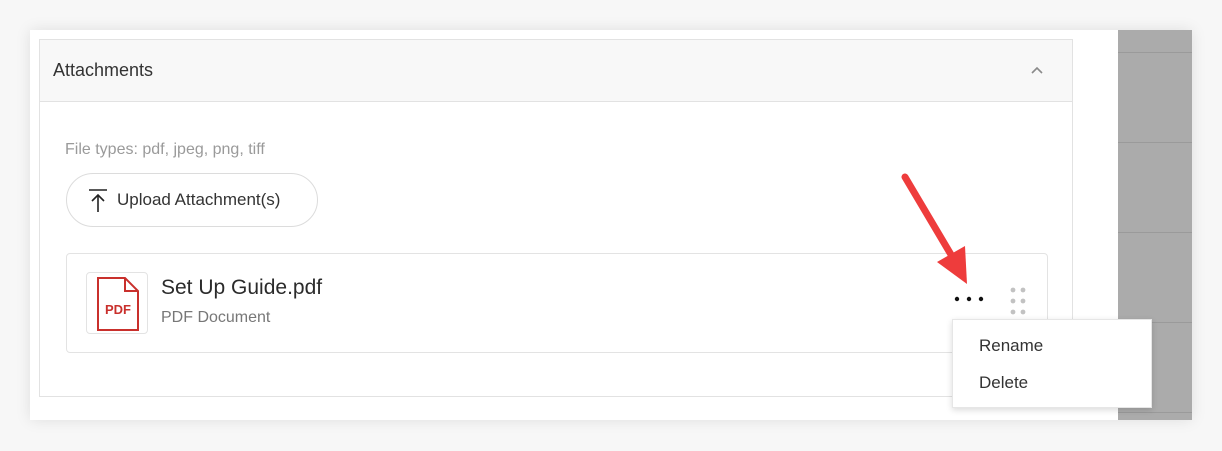  I want to click on pdf-thumb-label: PDF, so click(118, 309).